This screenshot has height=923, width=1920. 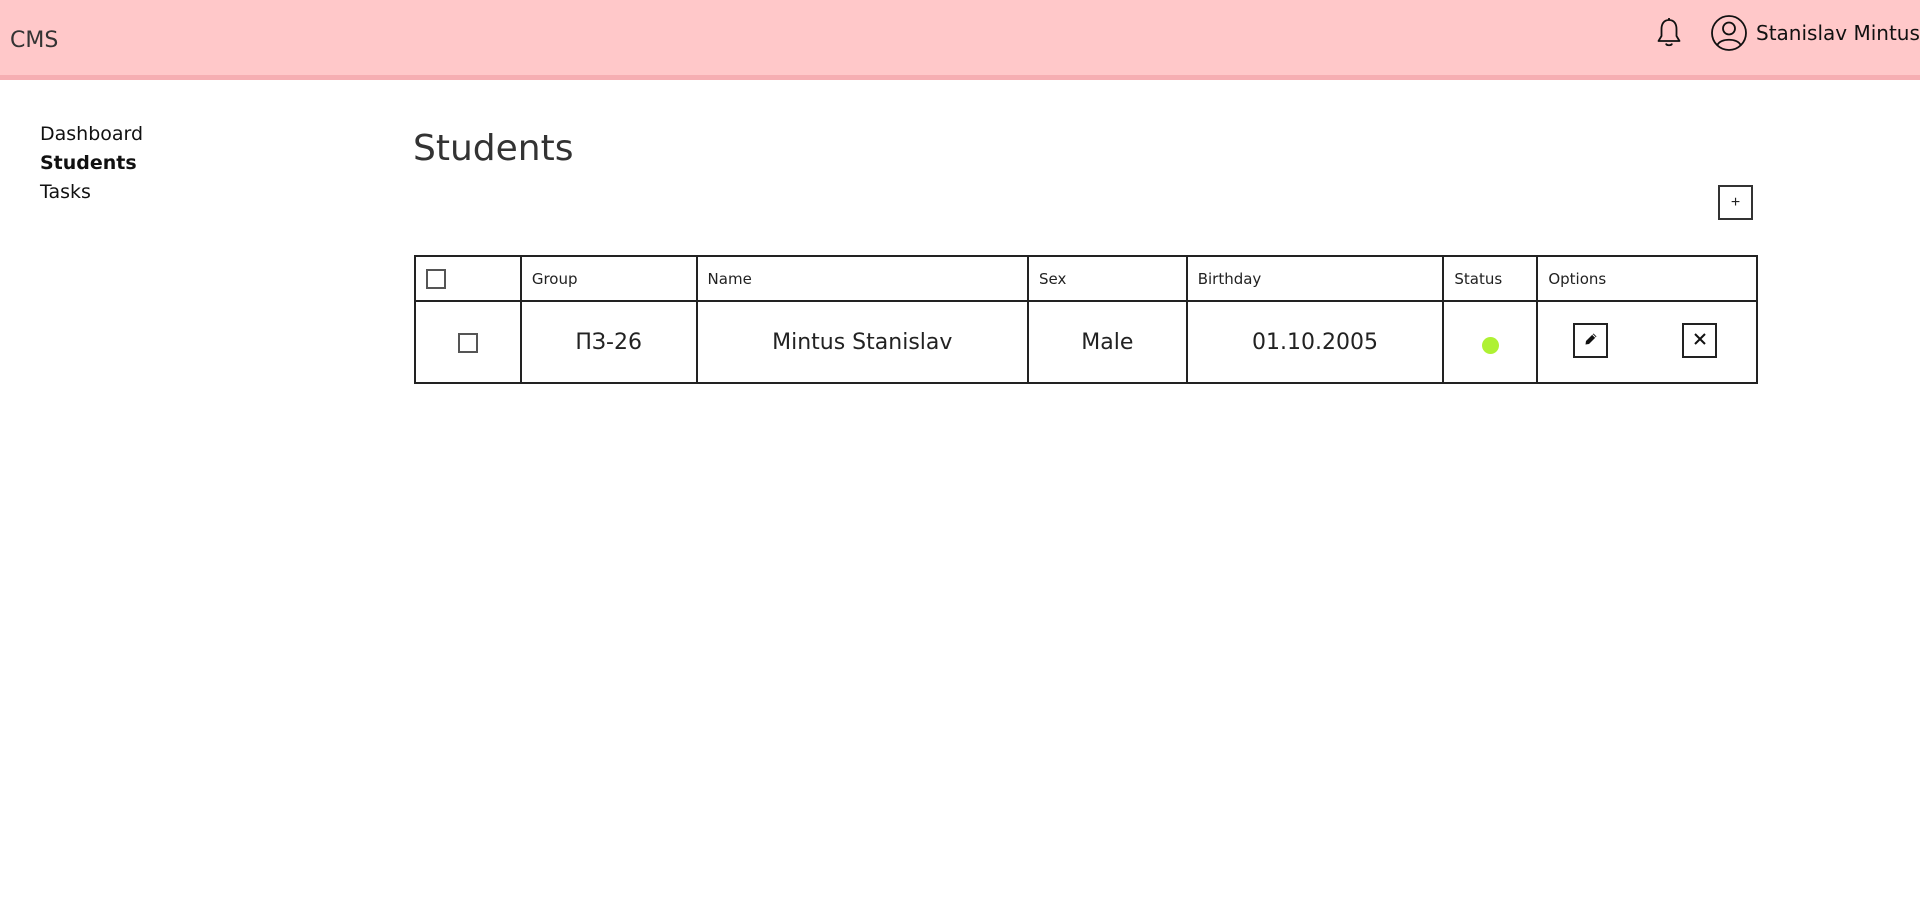 What do you see at coordinates (34, 40) in the screenshot?
I see `brand-logo: CMS` at bounding box center [34, 40].